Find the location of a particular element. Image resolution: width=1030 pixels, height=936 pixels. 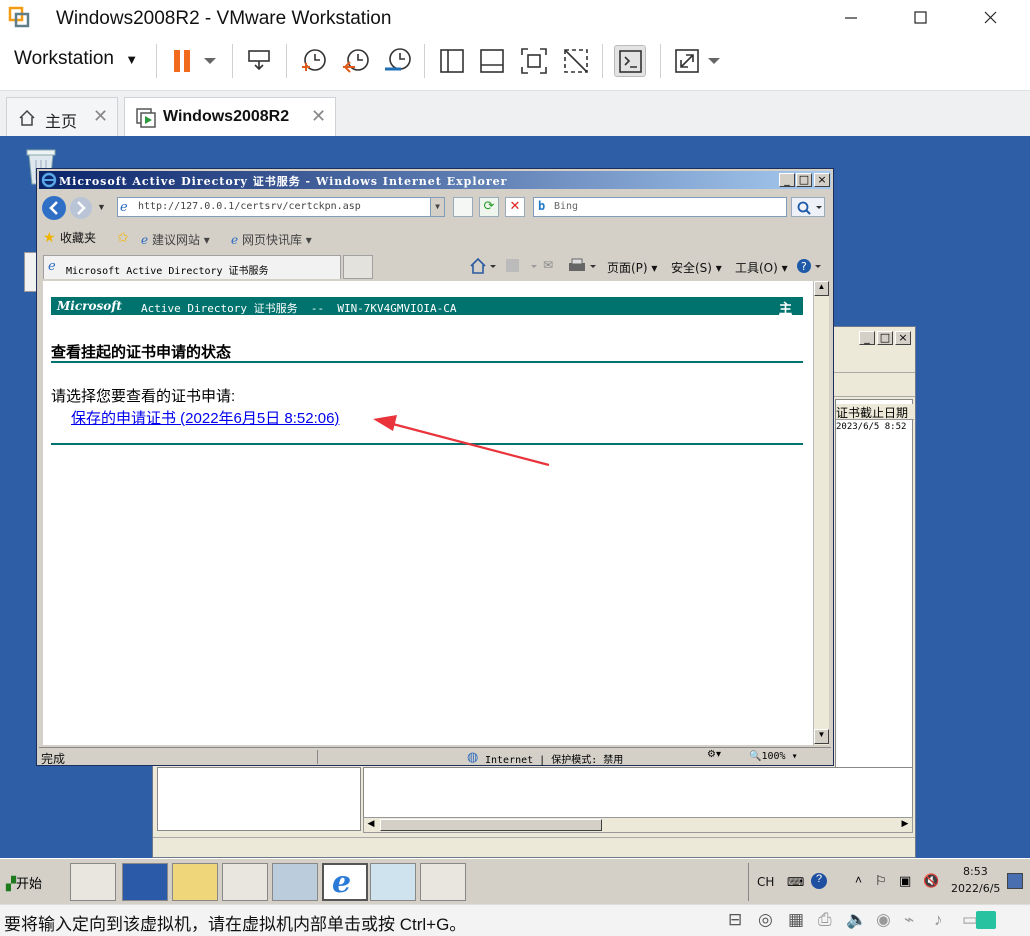

taskbar-explorer is located at coordinates (195, 882).